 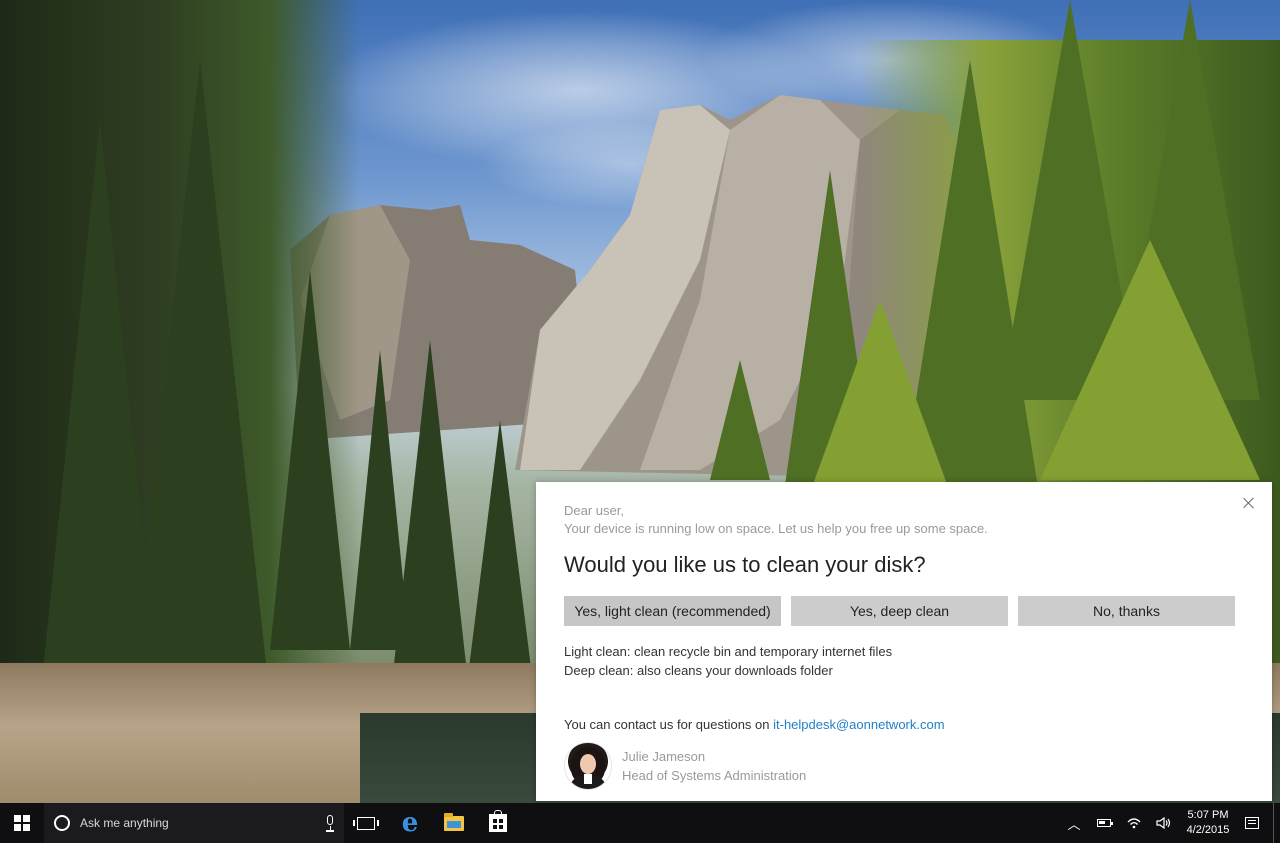 What do you see at coordinates (745, 564) in the screenshot?
I see `dialog-question: Would you like us to clean your disk?` at bounding box center [745, 564].